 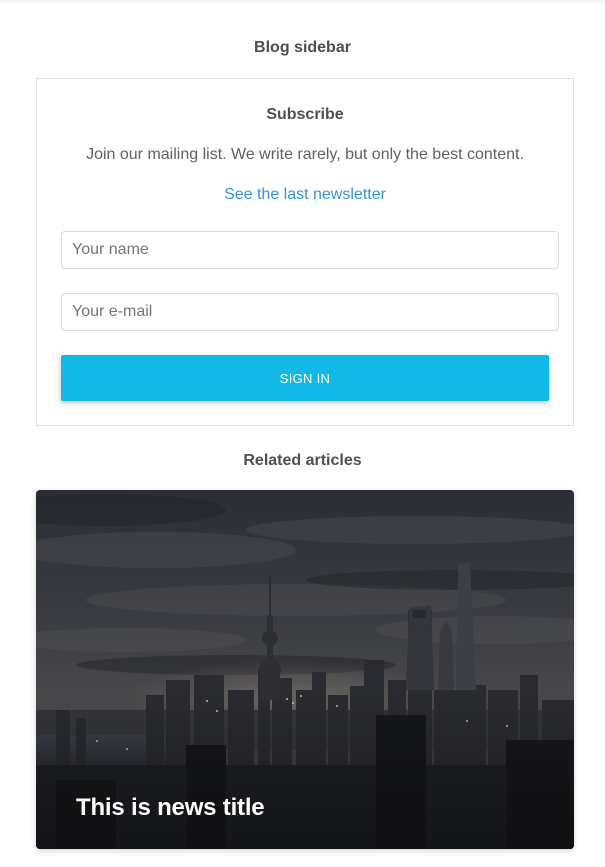 I want to click on subscribe-heading: Subscribe, so click(x=305, y=114).